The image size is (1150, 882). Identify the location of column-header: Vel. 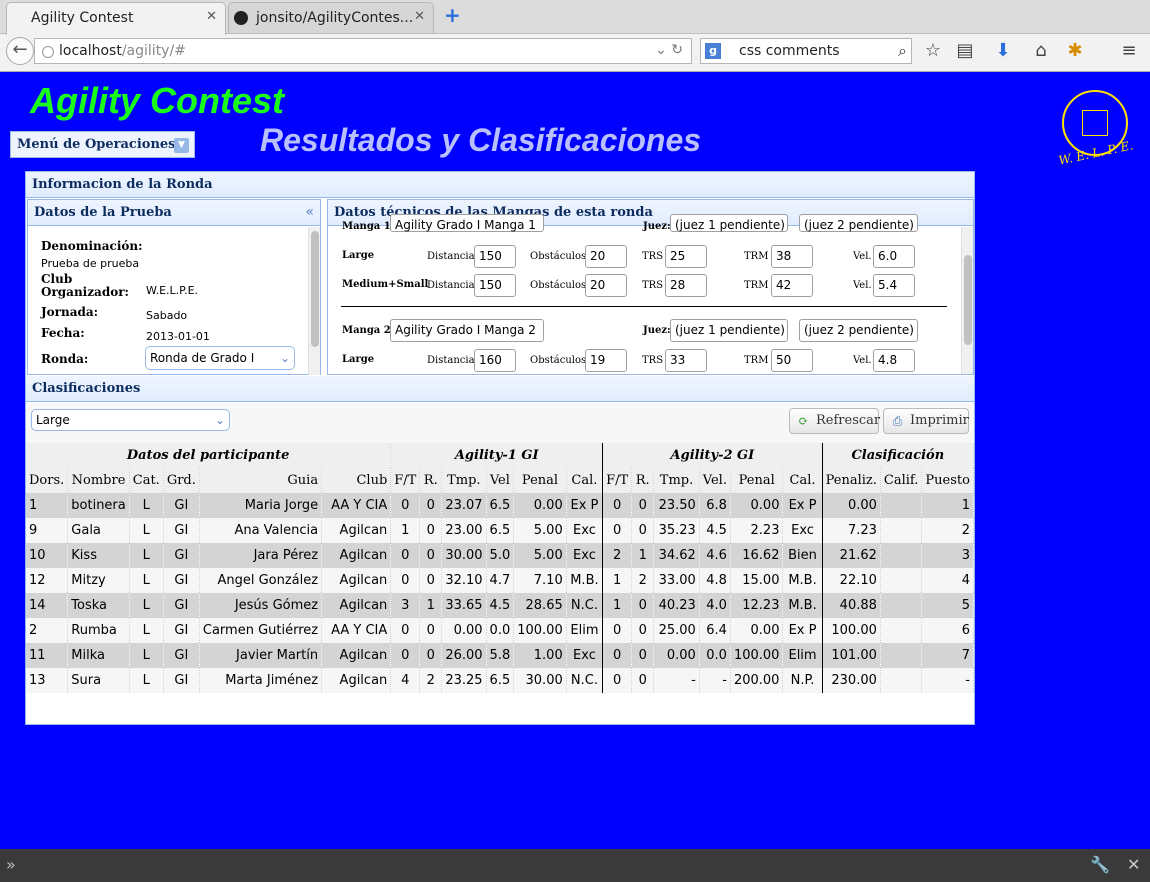
(500, 480).